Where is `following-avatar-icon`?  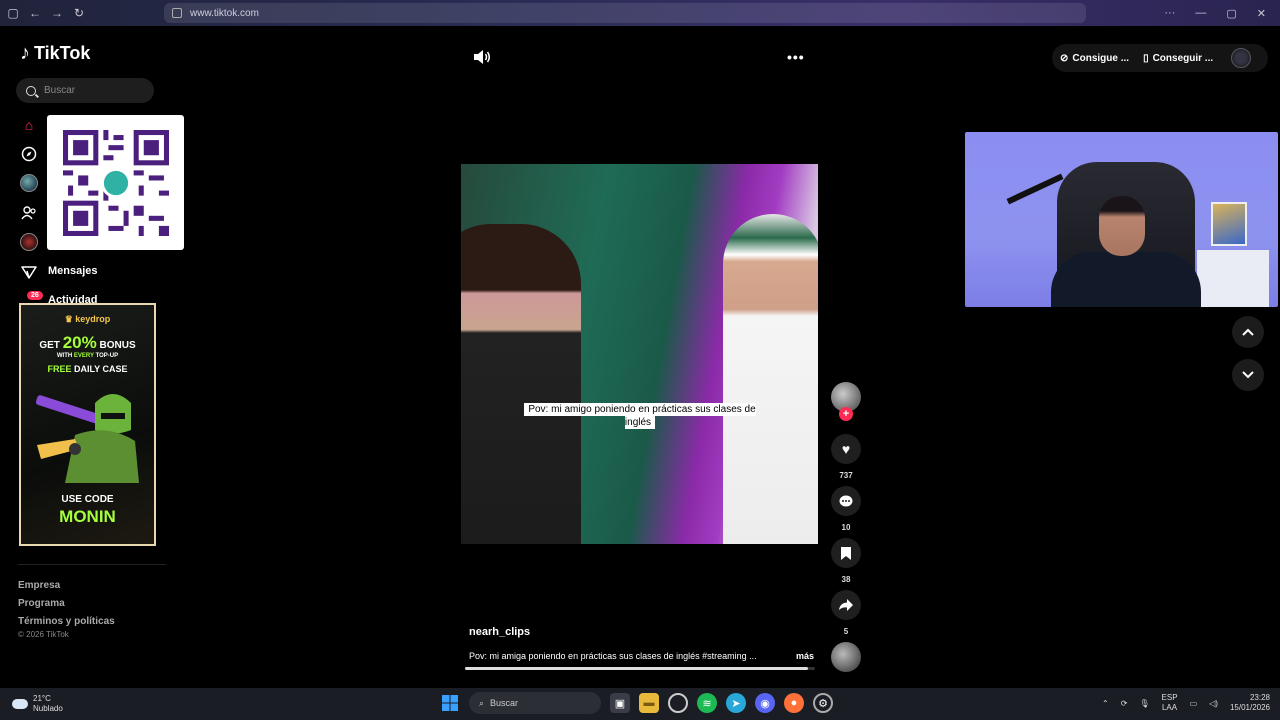 following-avatar-icon is located at coordinates (29, 183).